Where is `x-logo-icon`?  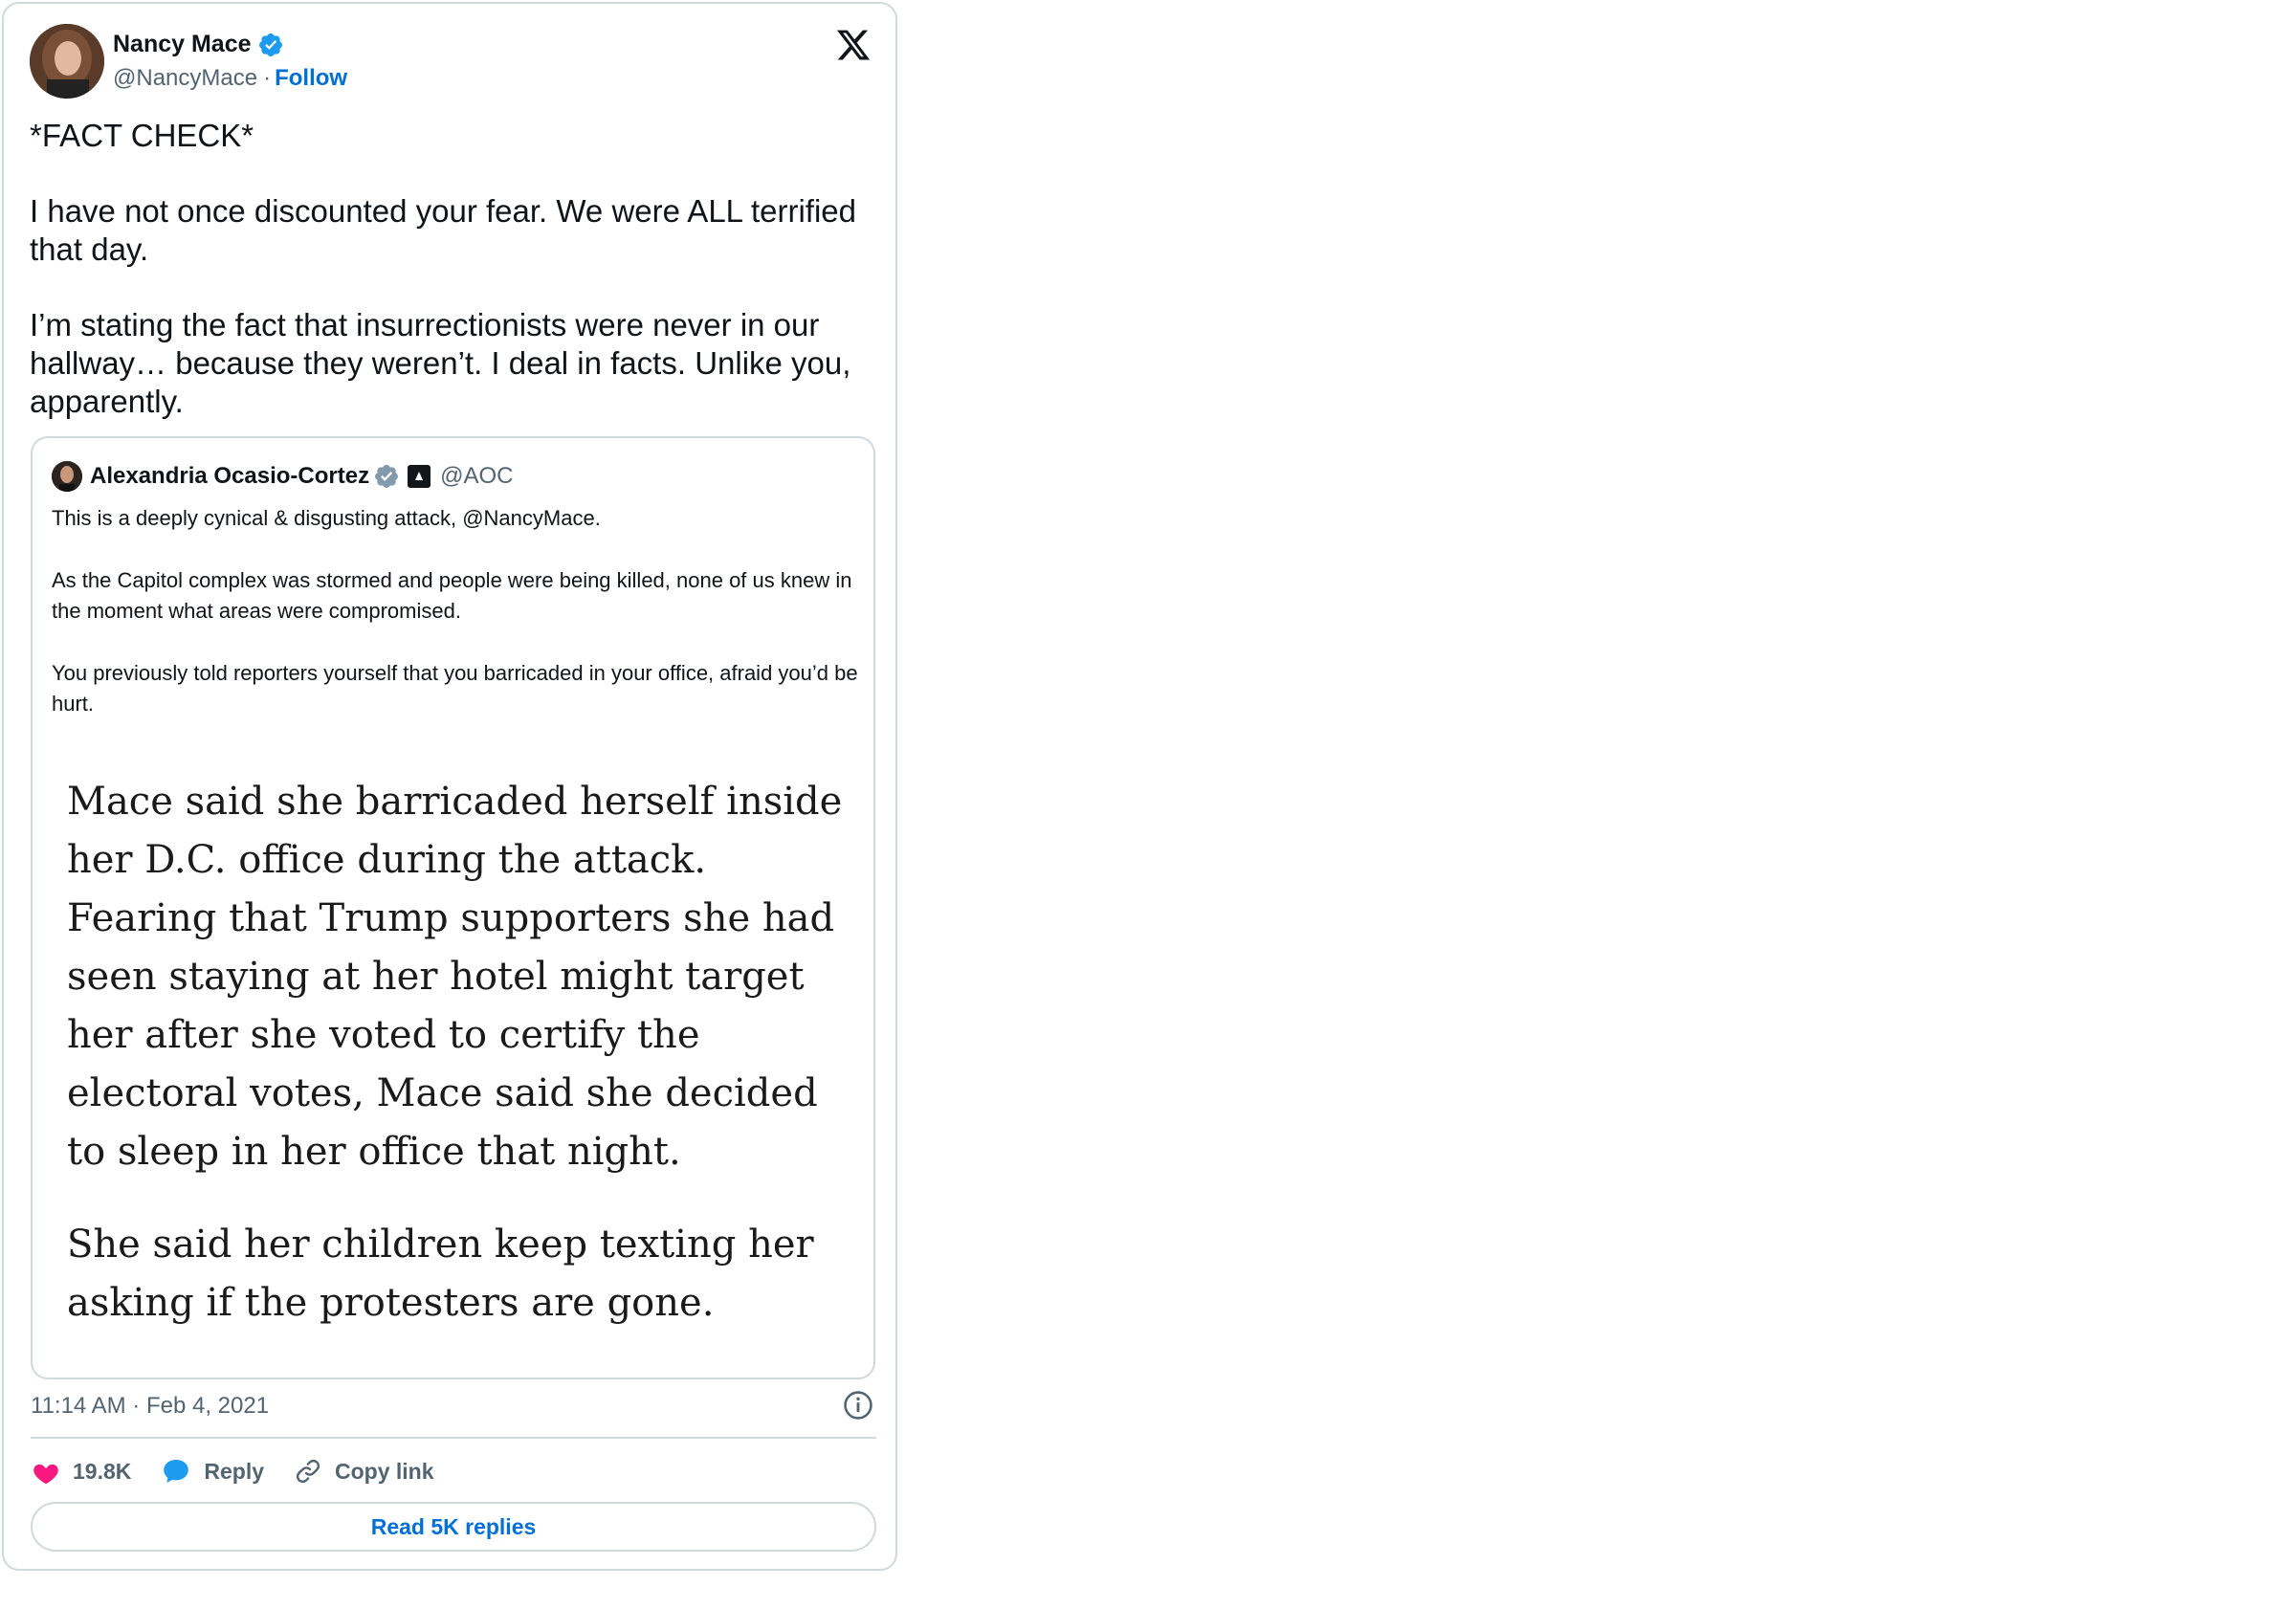
x-logo-icon is located at coordinates (853, 45).